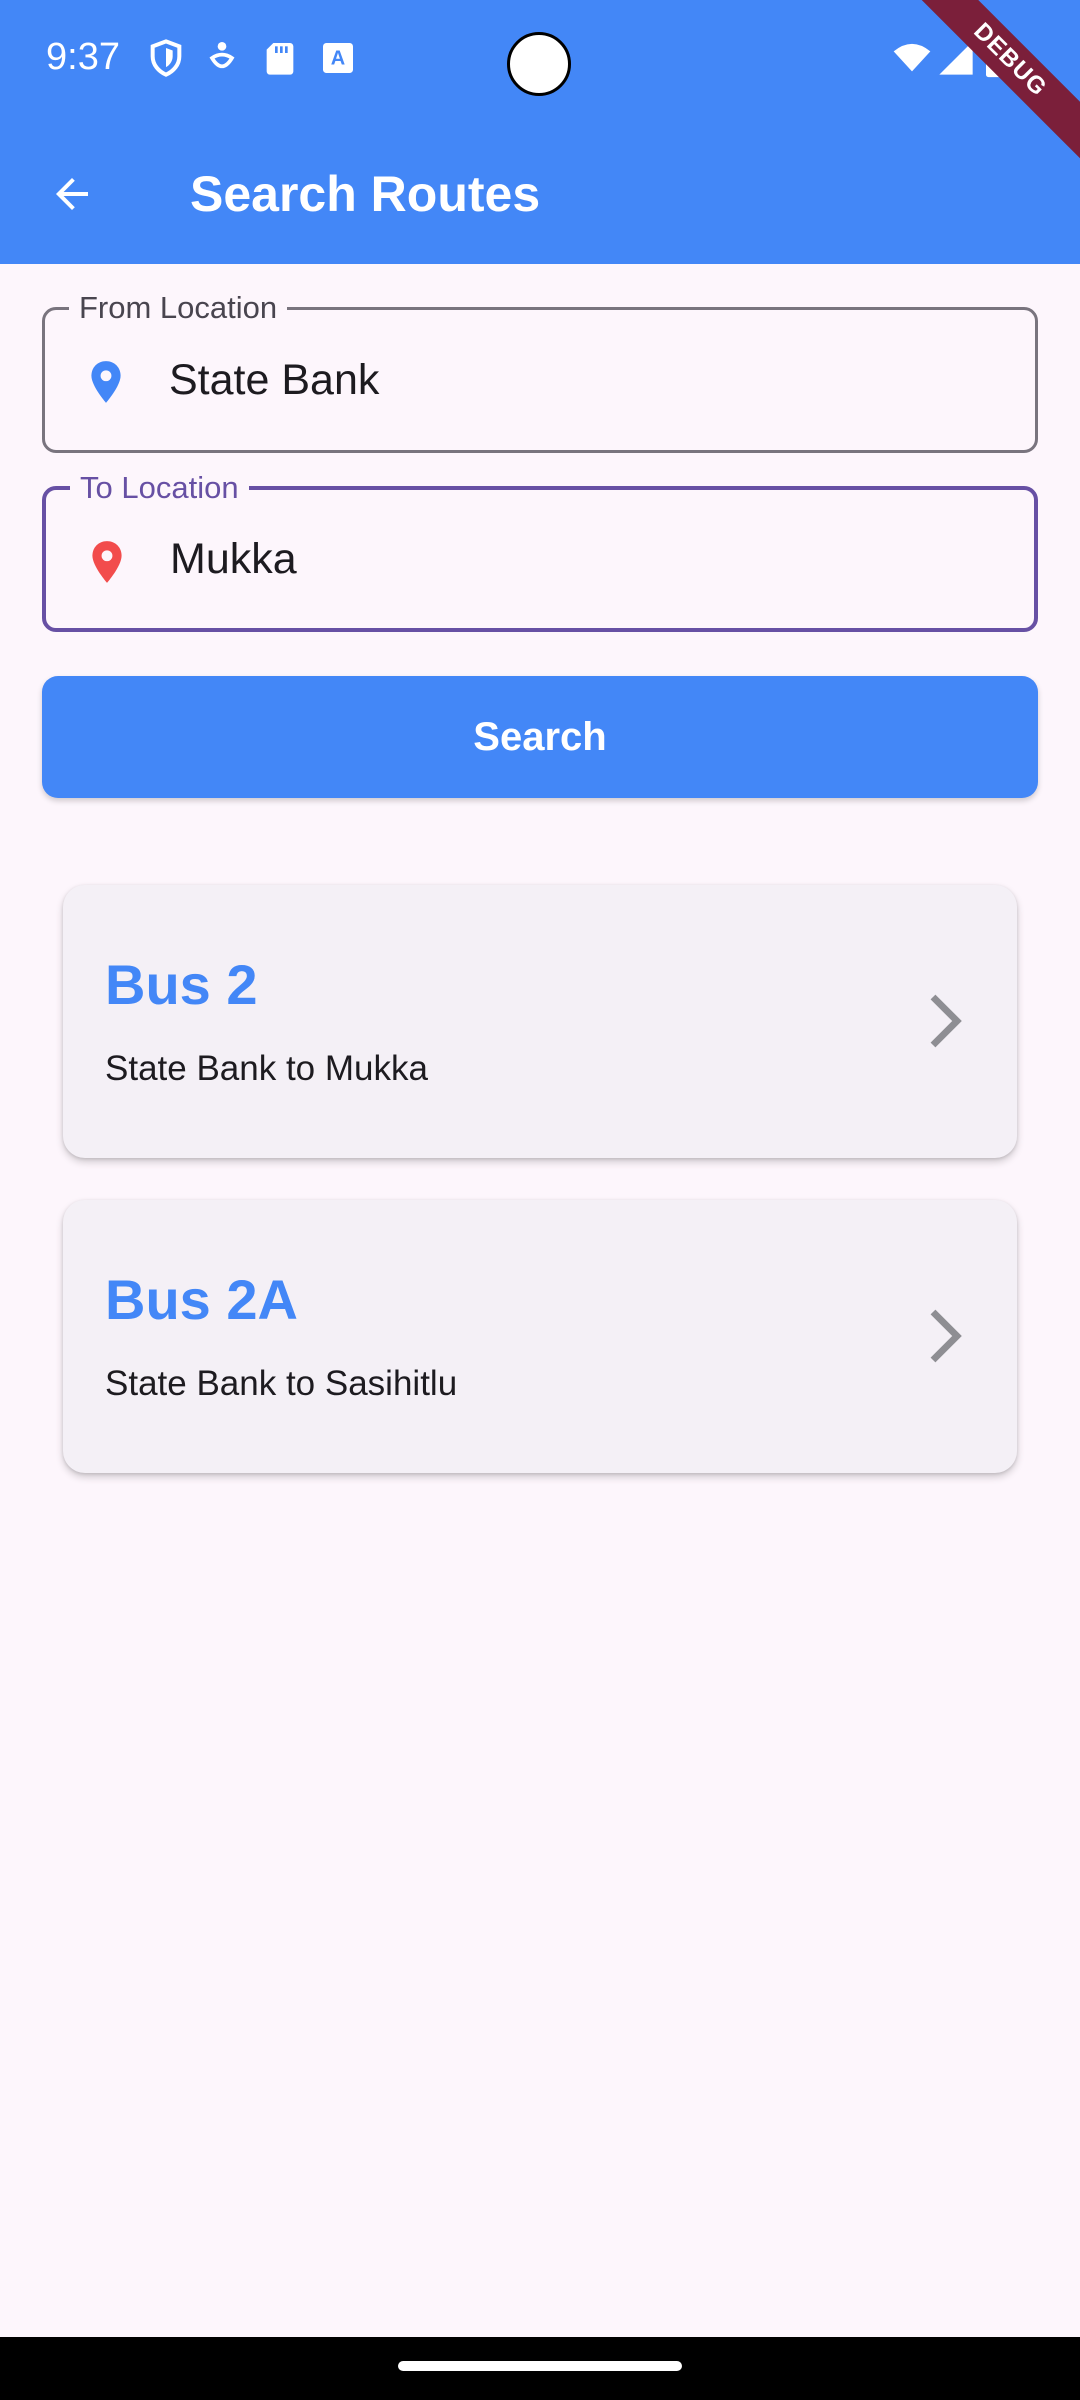  I want to click on navigation-bar, so click(540, 2368).